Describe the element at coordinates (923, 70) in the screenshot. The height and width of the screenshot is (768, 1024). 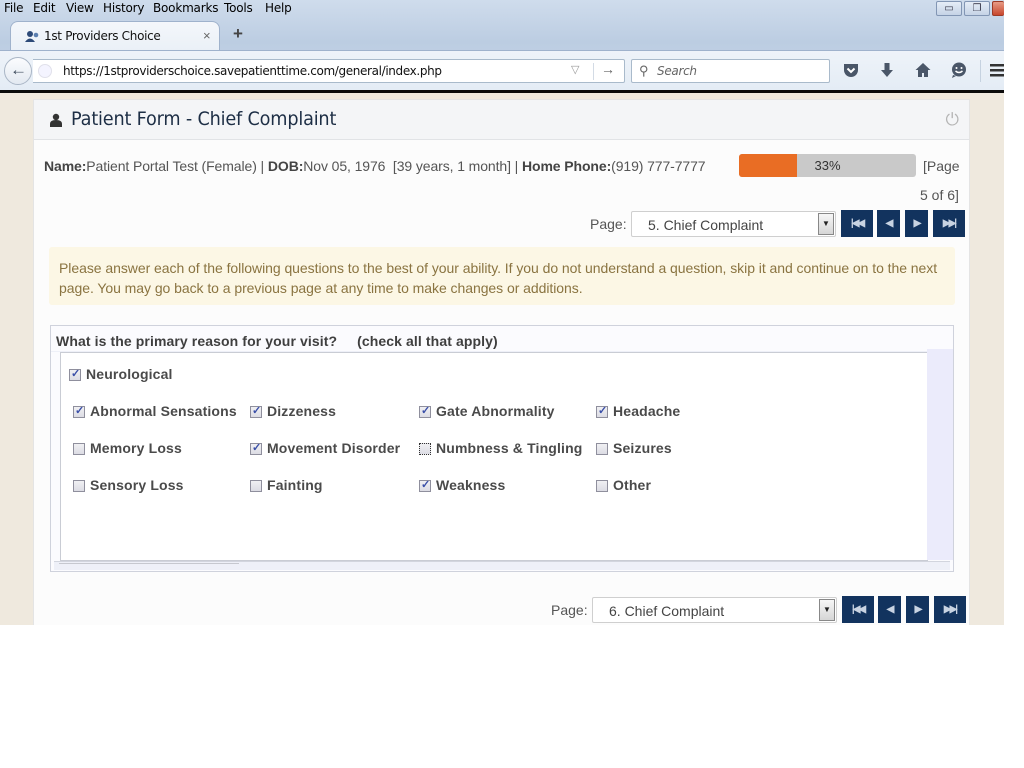
I see `home-icon` at that location.